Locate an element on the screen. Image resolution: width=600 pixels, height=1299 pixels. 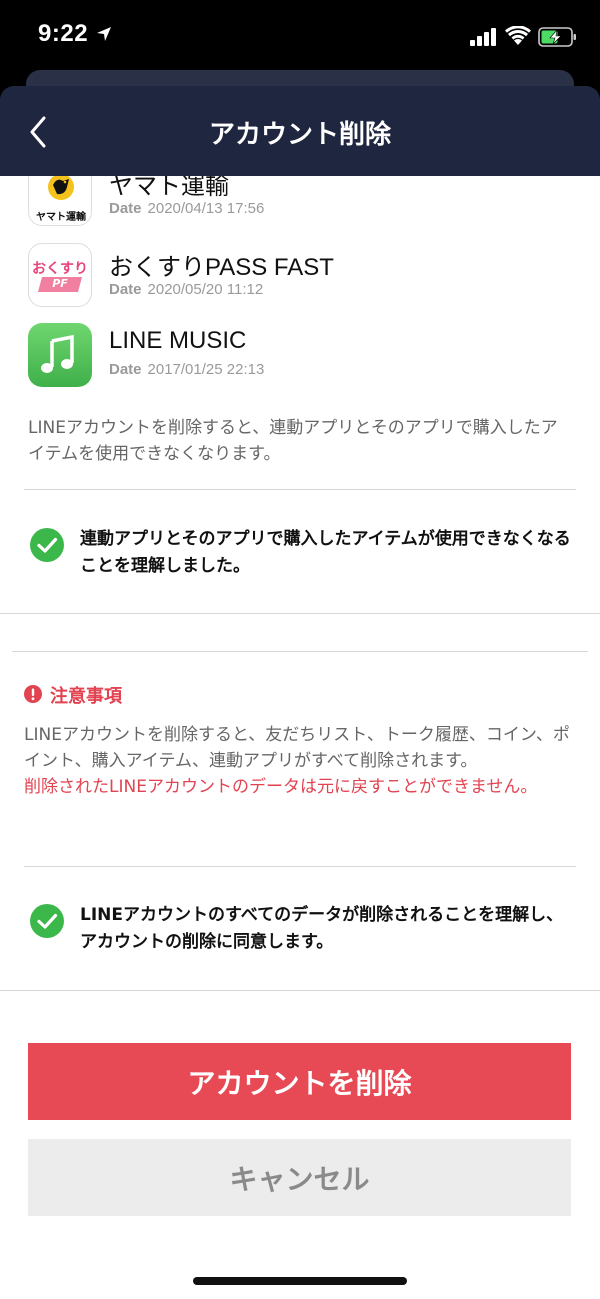
app-name: おくすりPASS FAST is located at coordinates (221, 267).